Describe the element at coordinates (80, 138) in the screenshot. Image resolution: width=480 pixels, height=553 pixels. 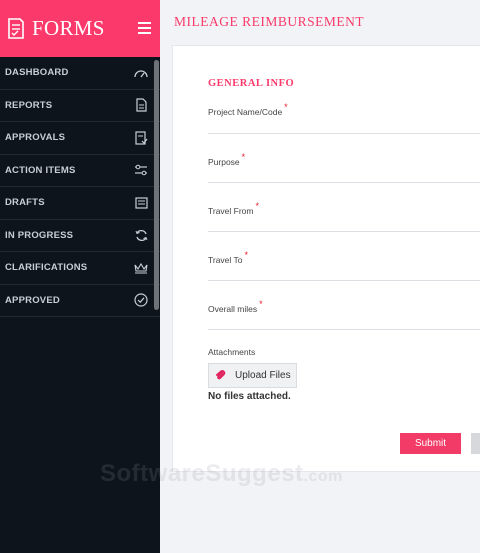
I see `sidebar-item-approvals: APPROVALS` at that location.